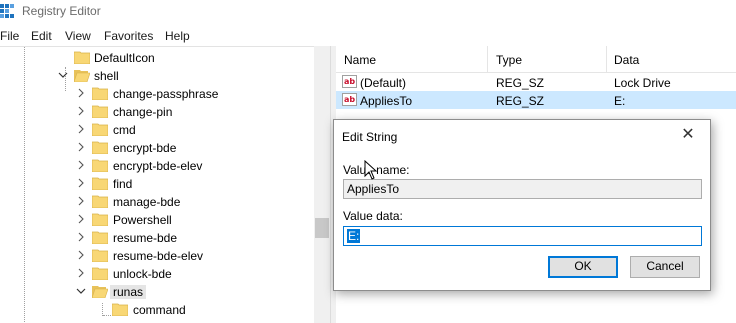  I want to click on tree-item-change-passphrase: change-passphrase, so click(157, 94).